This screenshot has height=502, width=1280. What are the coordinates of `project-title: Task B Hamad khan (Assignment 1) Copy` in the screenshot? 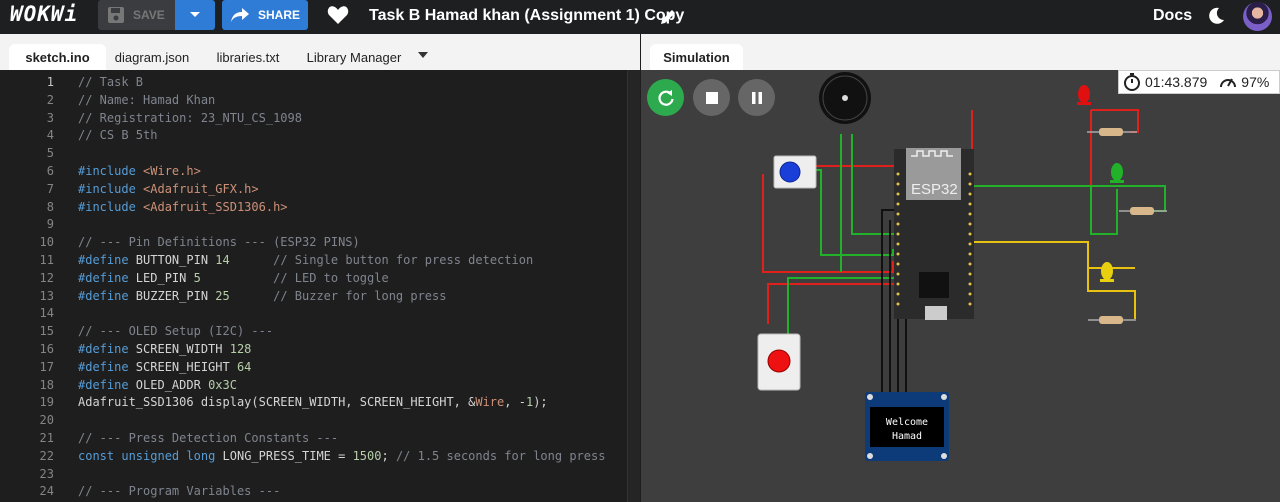 It's located at (527, 15).